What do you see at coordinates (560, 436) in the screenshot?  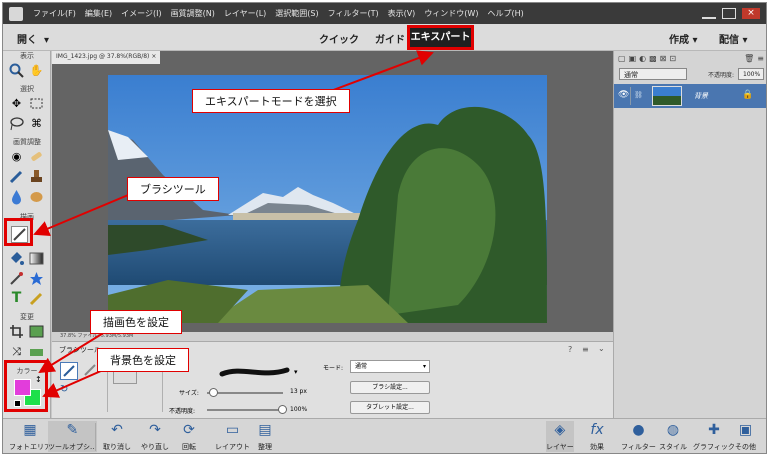 I see `layers-button: ◈ レイヤー` at bounding box center [560, 436].